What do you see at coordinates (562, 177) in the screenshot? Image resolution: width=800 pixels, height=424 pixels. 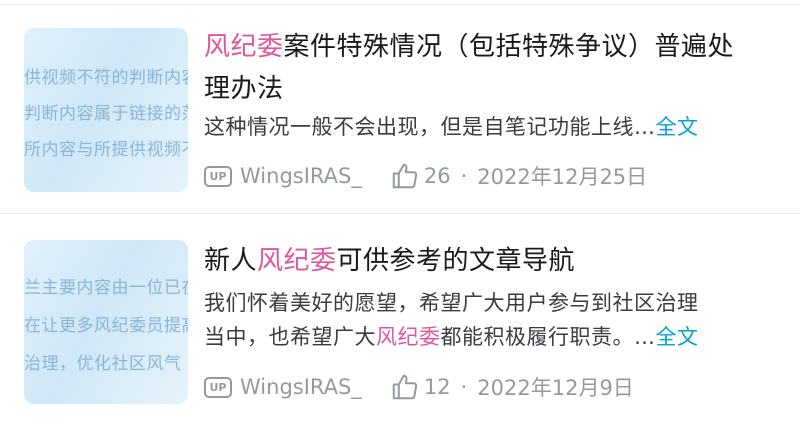 I see `publish-date: 2022年12月25日` at bounding box center [562, 177].